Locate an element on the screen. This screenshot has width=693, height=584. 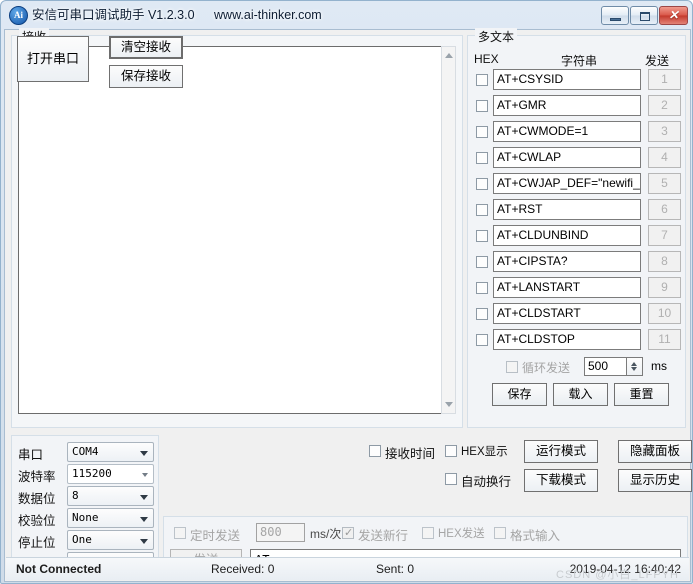
loop-interval-input: 500 is located at coordinates (605, 366).